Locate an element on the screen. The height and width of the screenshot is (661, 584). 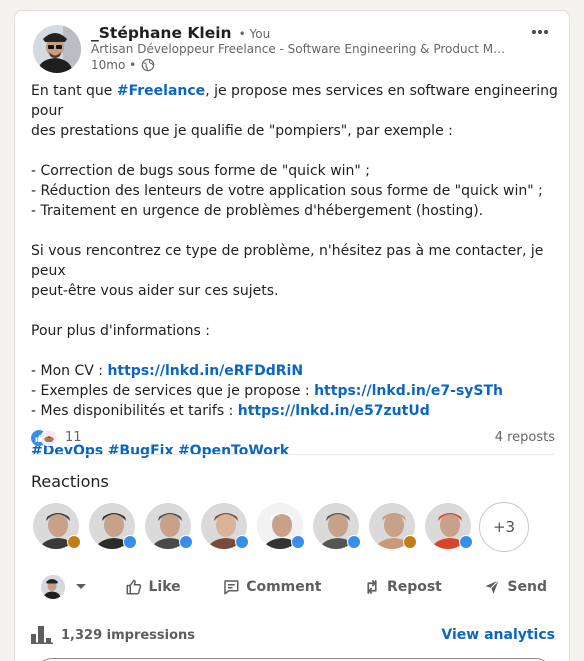
post-line: - Mon CV : https://lnkd.in/eRFDdRiN is located at coordinates (296, 371).